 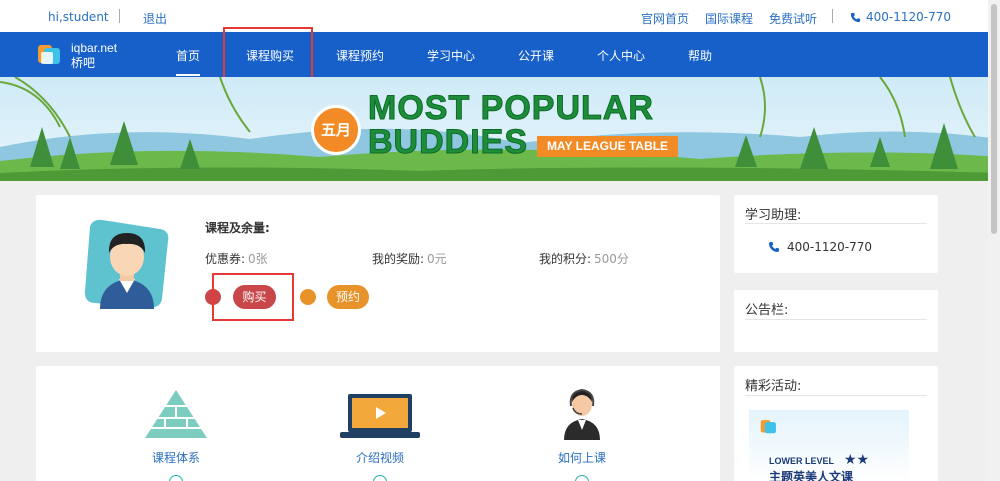 What do you see at coordinates (565, 259) in the screenshot?
I see `points-label: 我的积分:` at bounding box center [565, 259].